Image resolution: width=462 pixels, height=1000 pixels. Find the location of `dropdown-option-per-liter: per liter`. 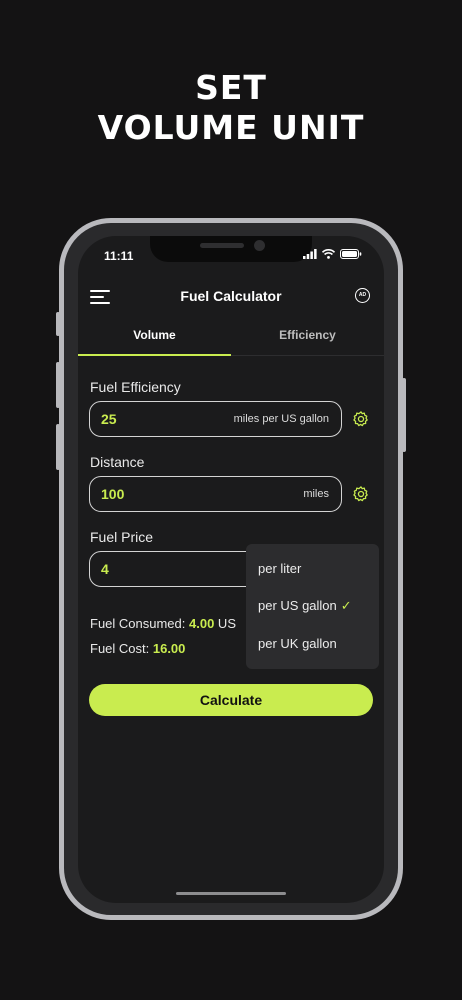

dropdown-option-per-liter: per liter is located at coordinates (279, 568).